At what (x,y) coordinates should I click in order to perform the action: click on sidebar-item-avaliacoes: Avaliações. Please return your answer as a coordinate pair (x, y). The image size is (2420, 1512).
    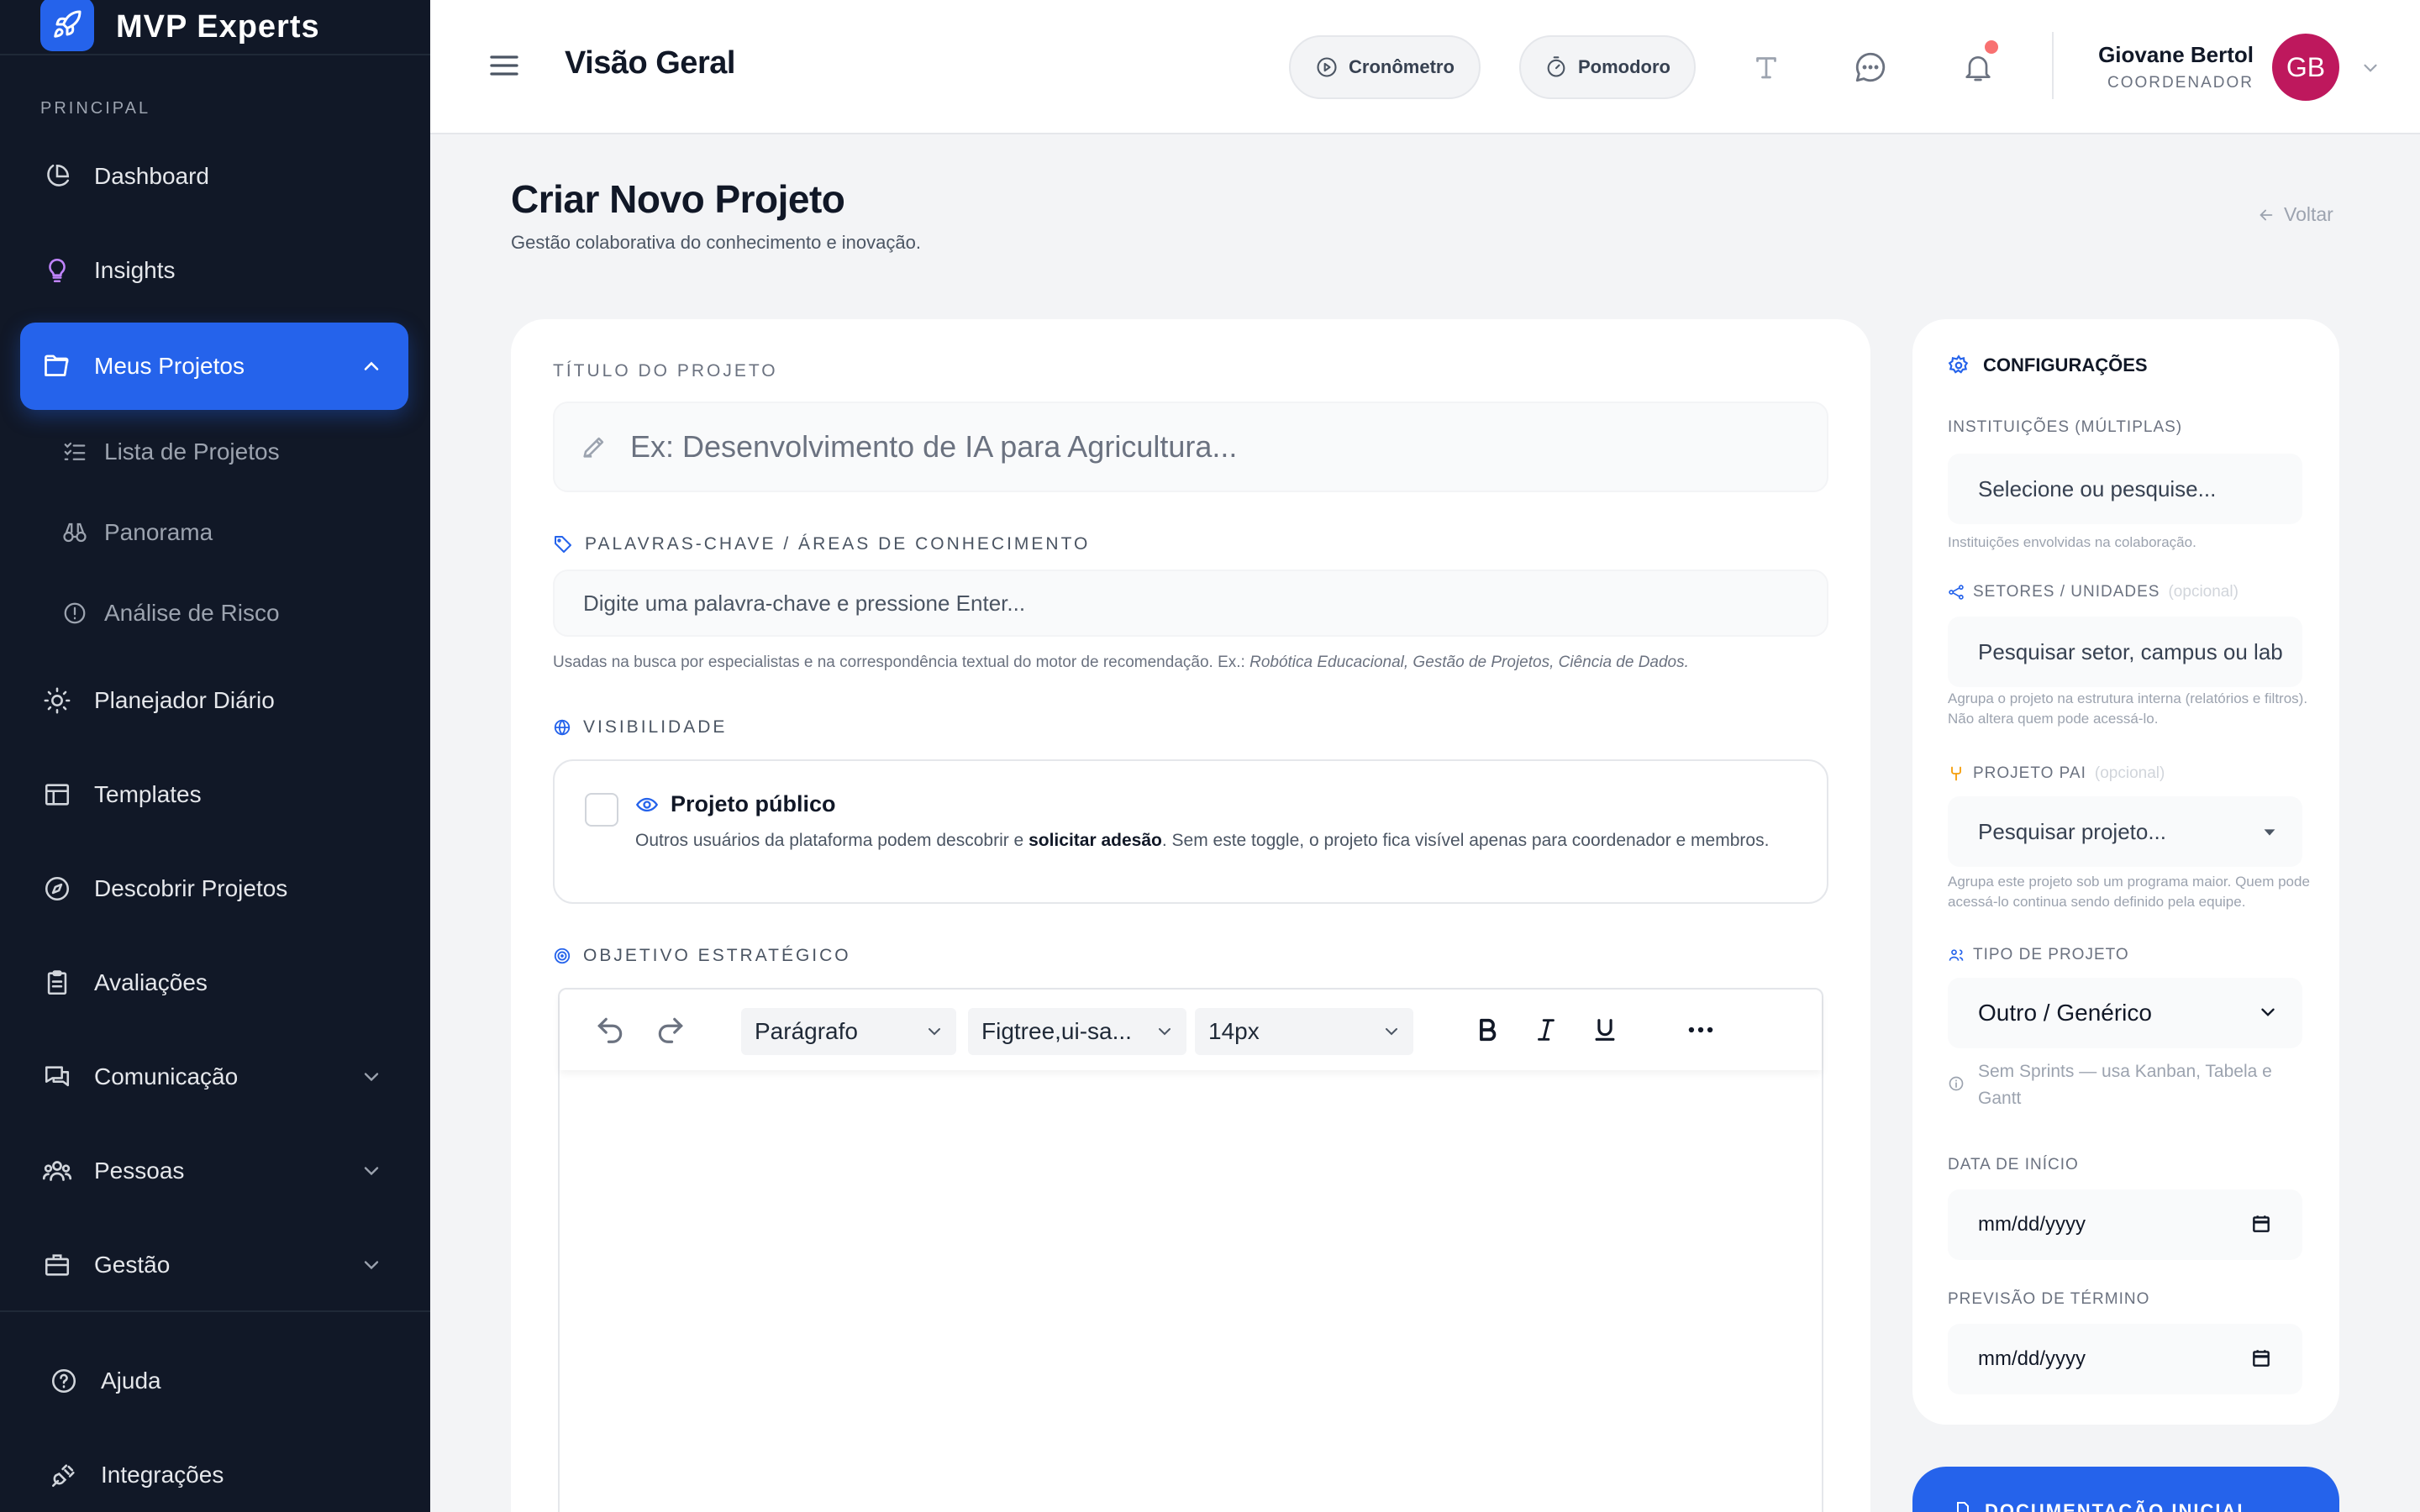
    Looking at the image, I should click on (214, 982).